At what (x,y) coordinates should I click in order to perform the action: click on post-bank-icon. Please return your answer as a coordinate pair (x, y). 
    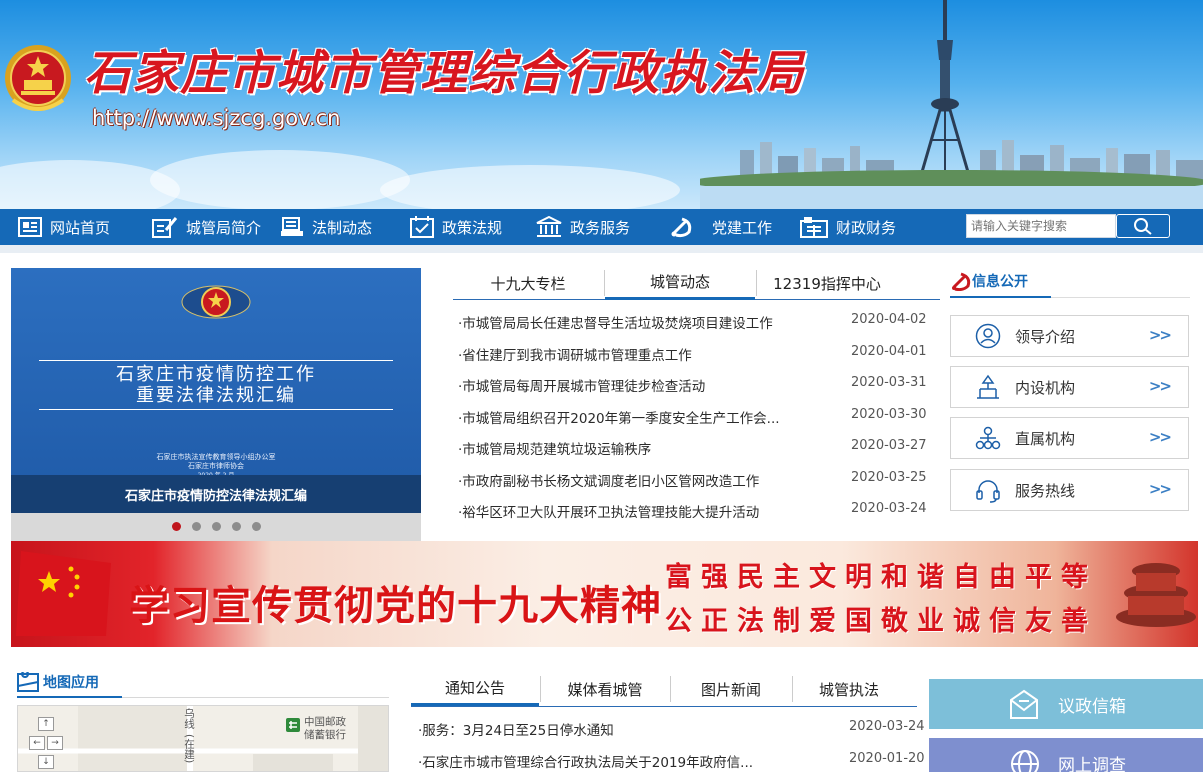
    Looking at the image, I should click on (293, 725).